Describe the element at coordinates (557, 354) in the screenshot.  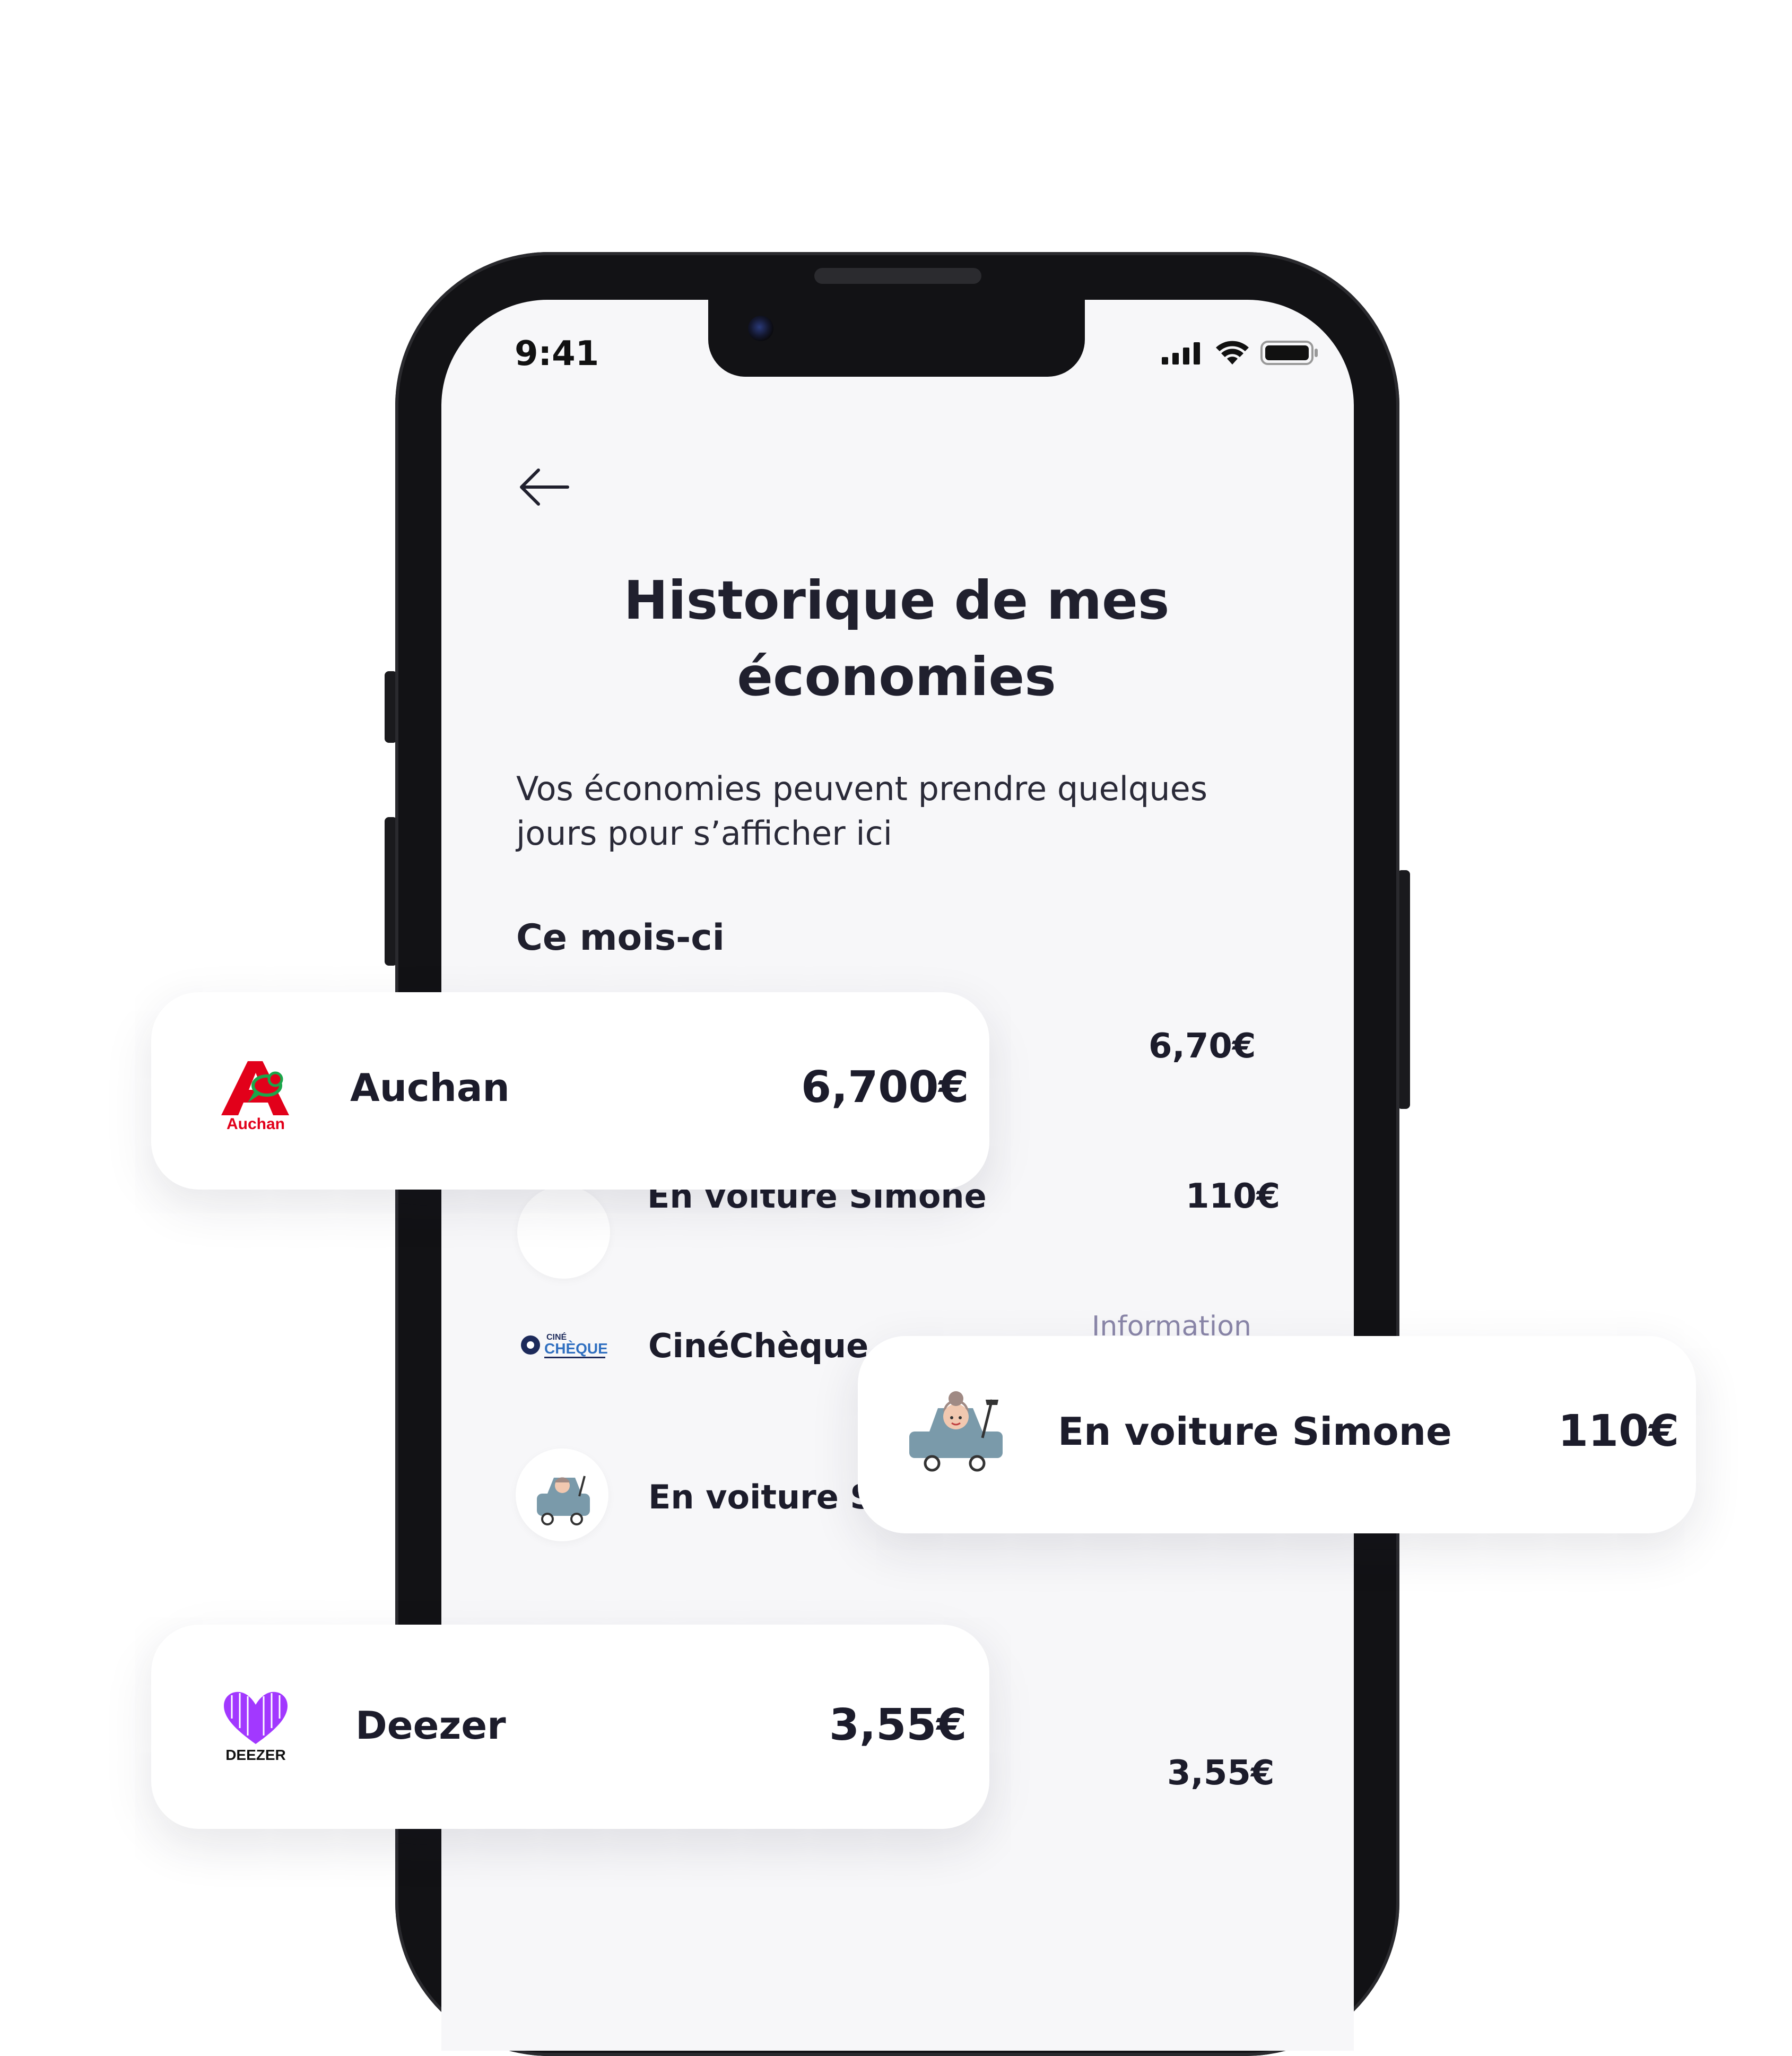
I see `status-time: 9:41` at that location.